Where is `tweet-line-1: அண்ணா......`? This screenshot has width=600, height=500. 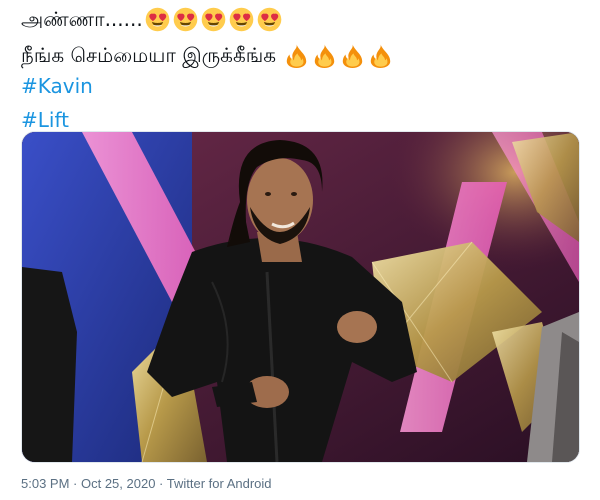 tweet-line-1: அண்ணா...... is located at coordinates (301, 19).